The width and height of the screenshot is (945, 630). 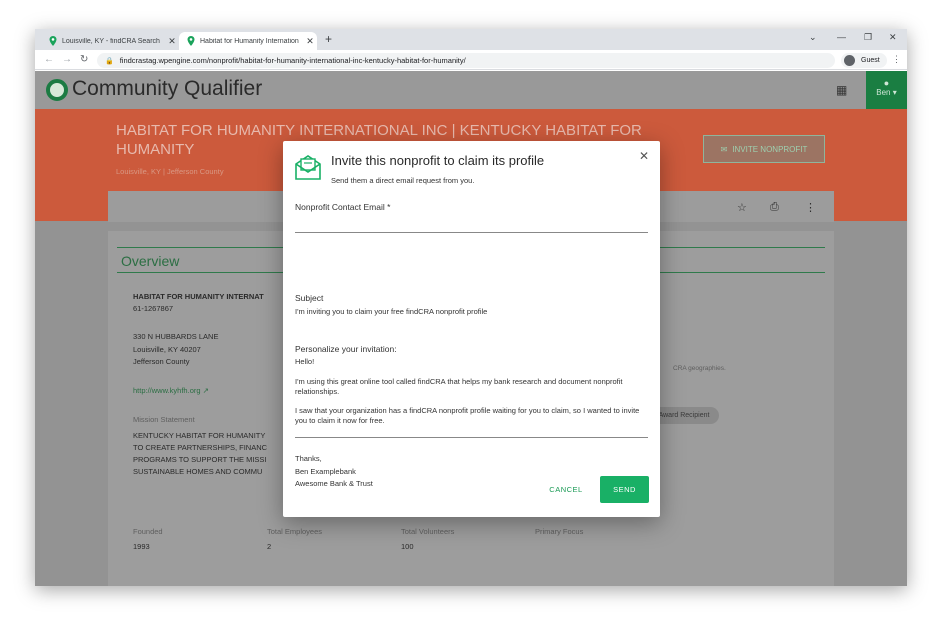 I want to click on stat-label: Founded, so click(x=148, y=531).